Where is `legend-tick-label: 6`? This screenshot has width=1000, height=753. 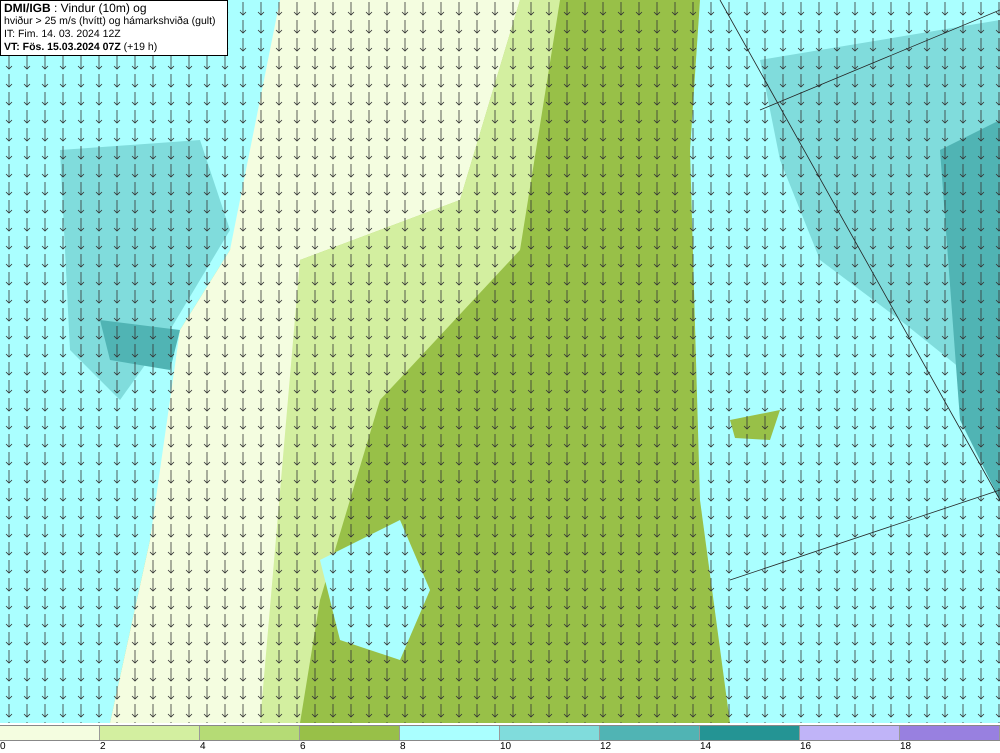 legend-tick-label: 6 is located at coordinates (303, 746).